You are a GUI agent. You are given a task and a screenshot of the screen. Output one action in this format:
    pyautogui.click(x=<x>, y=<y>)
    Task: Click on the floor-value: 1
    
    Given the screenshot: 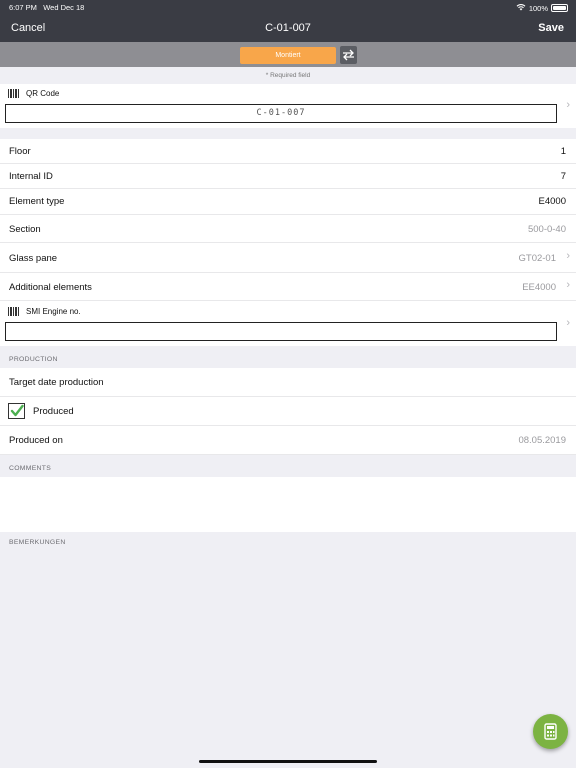 What is the action you would take?
    pyautogui.click(x=563, y=151)
    